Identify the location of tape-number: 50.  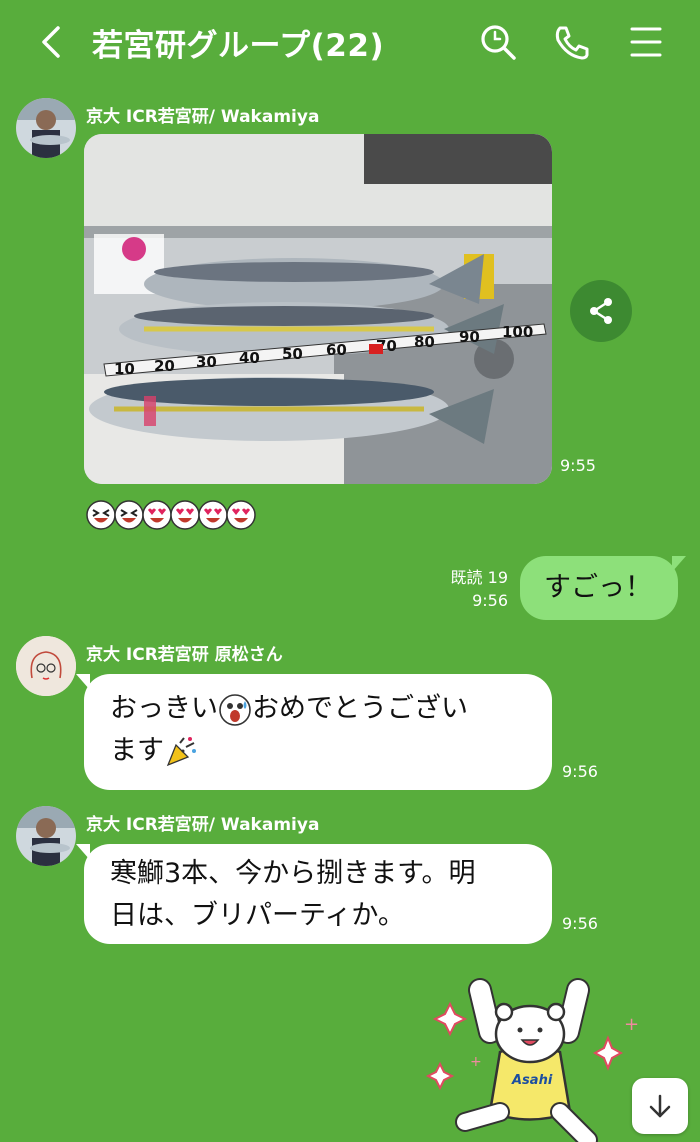
(292, 354).